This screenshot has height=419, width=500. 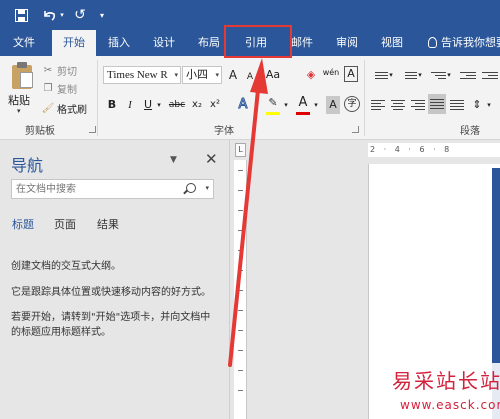 What do you see at coordinates (446, 381) in the screenshot?
I see `watermark-text: 易采站长站` at bounding box center [446, 381].